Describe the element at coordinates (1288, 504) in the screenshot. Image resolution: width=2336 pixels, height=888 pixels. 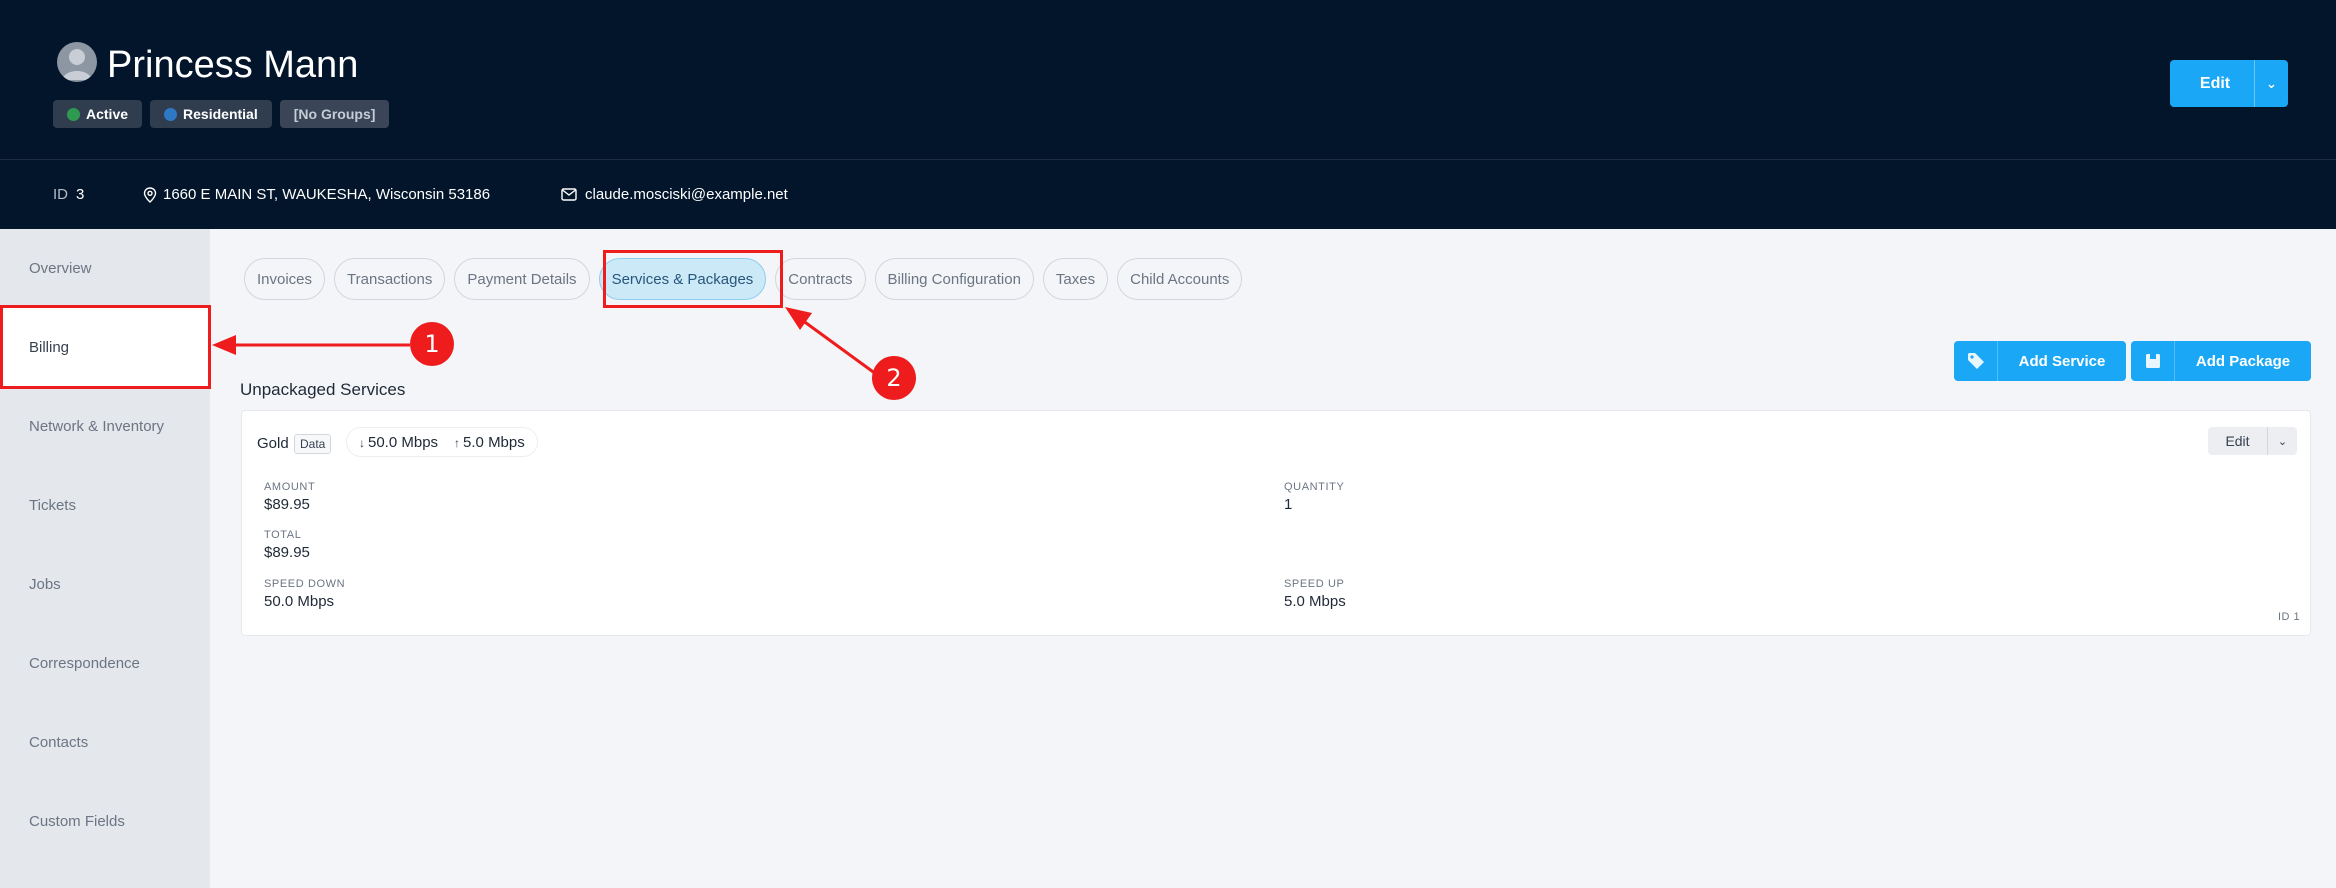
I see `quantity-value: 1` at that location.